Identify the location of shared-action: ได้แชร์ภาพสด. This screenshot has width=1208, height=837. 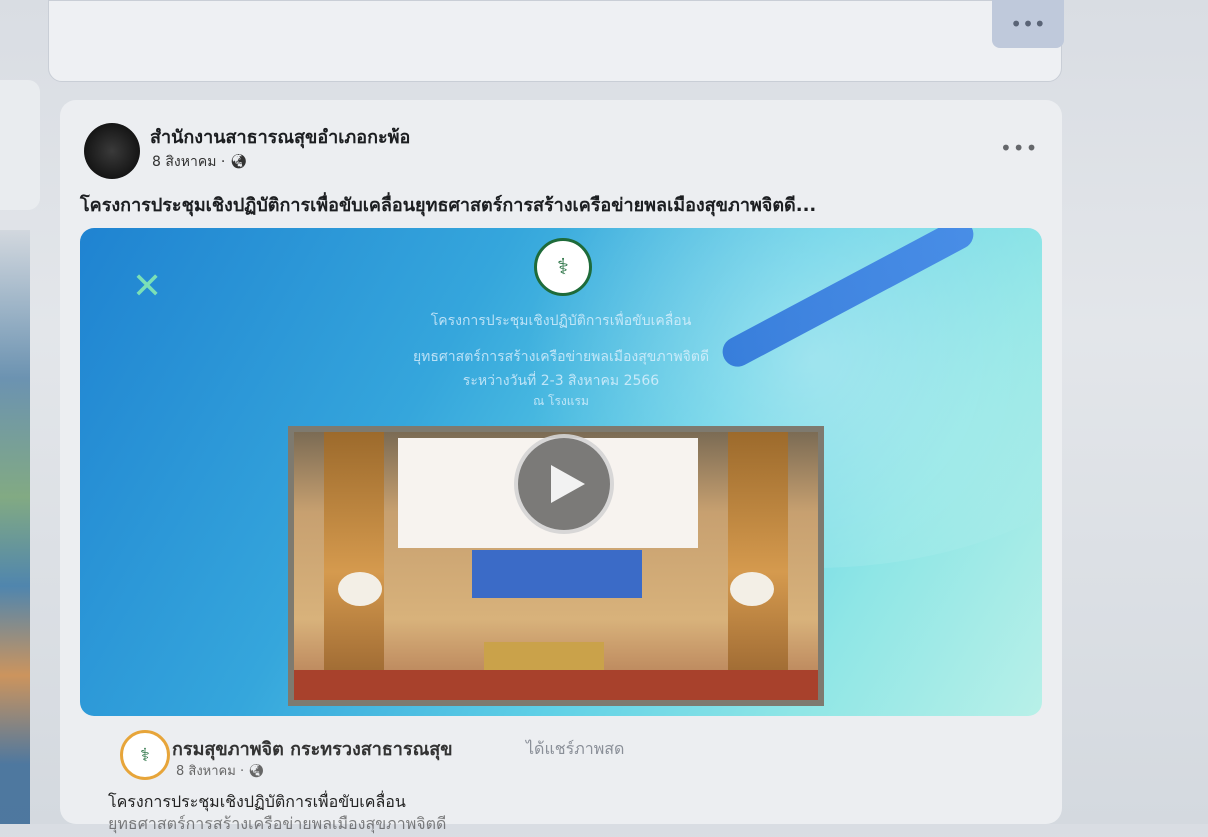
(575, 748).